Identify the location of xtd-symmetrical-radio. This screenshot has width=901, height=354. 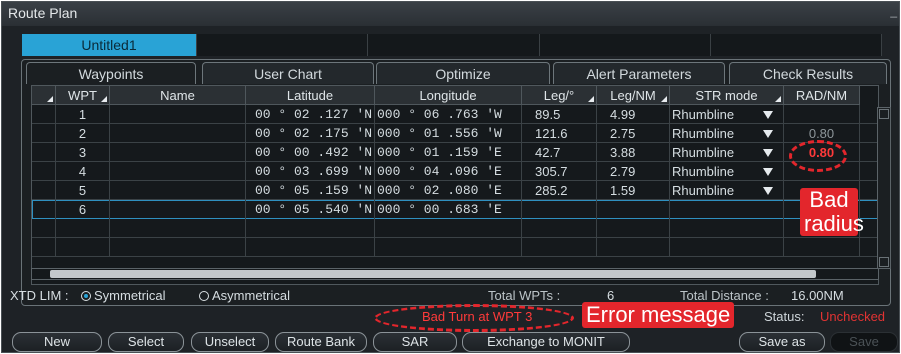
(86, 296).